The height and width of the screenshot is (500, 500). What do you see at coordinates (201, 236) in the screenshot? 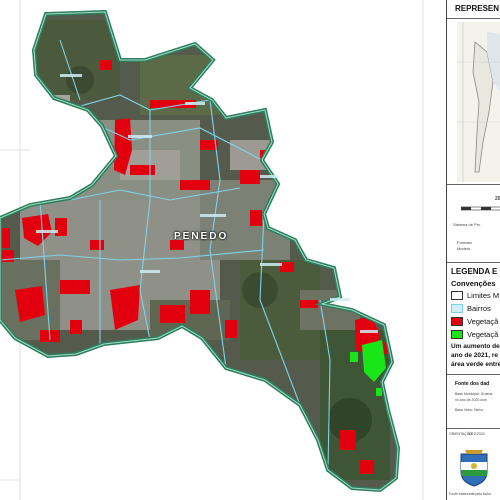
I see `city-name-label: PENEDO` at bounding box center [201, 236].